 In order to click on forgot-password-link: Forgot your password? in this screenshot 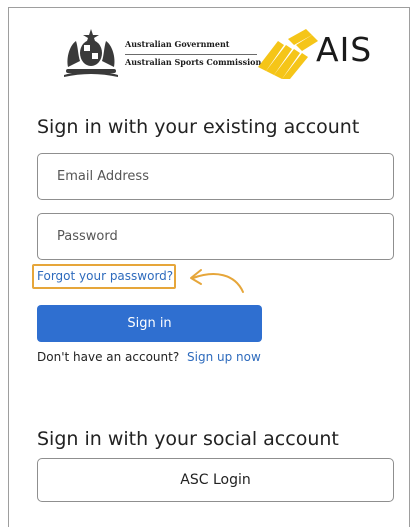, I will do `click(105, 276)`.